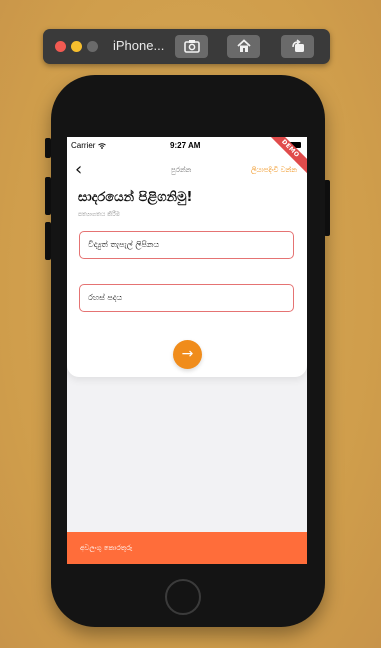  I want to click on login-subheading: පත්‍යාගතය කිරීම, so click(99, 214).